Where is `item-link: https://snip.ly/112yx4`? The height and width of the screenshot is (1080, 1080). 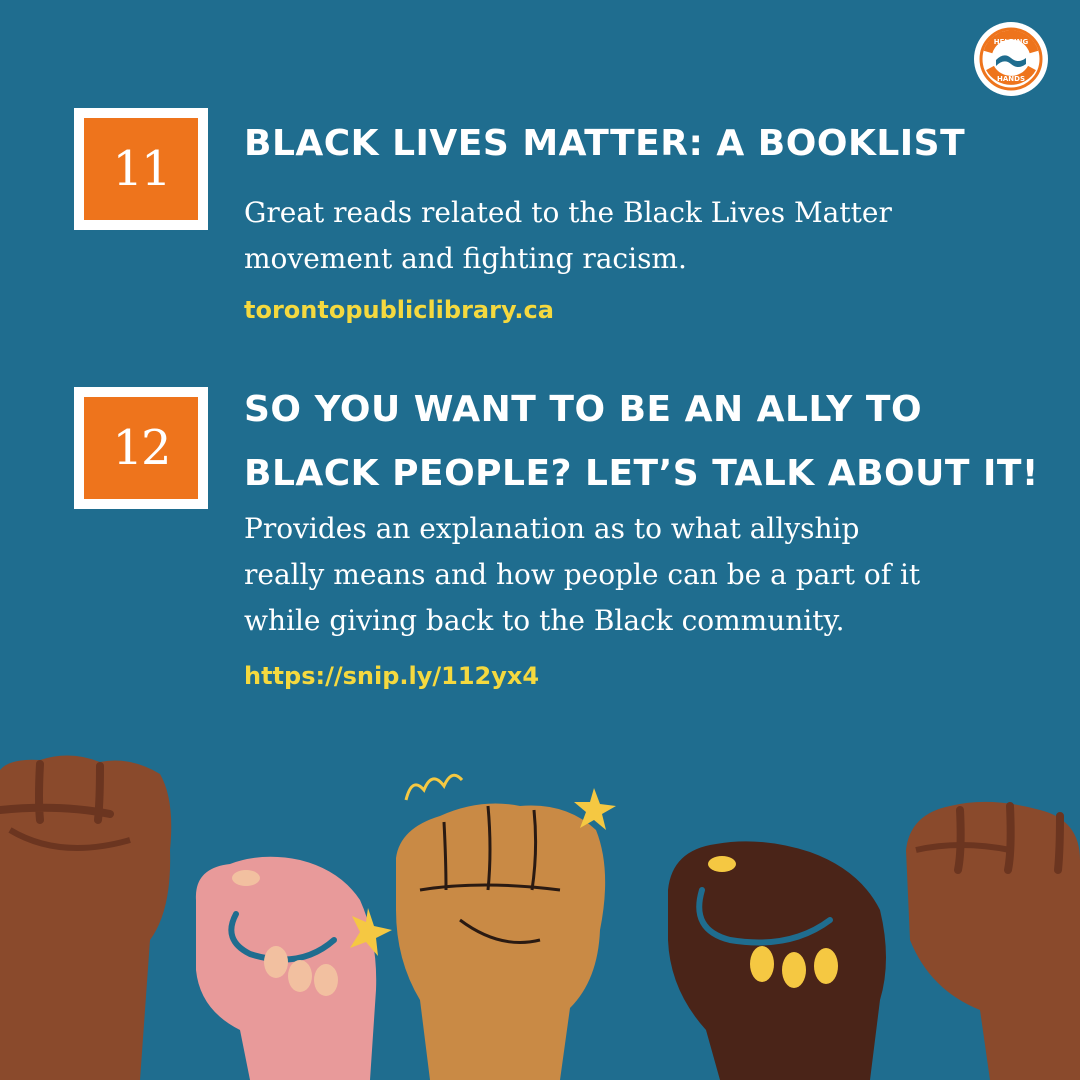 item-link: https://snip.ly/112yx4 is located at coordinates (391, 676).